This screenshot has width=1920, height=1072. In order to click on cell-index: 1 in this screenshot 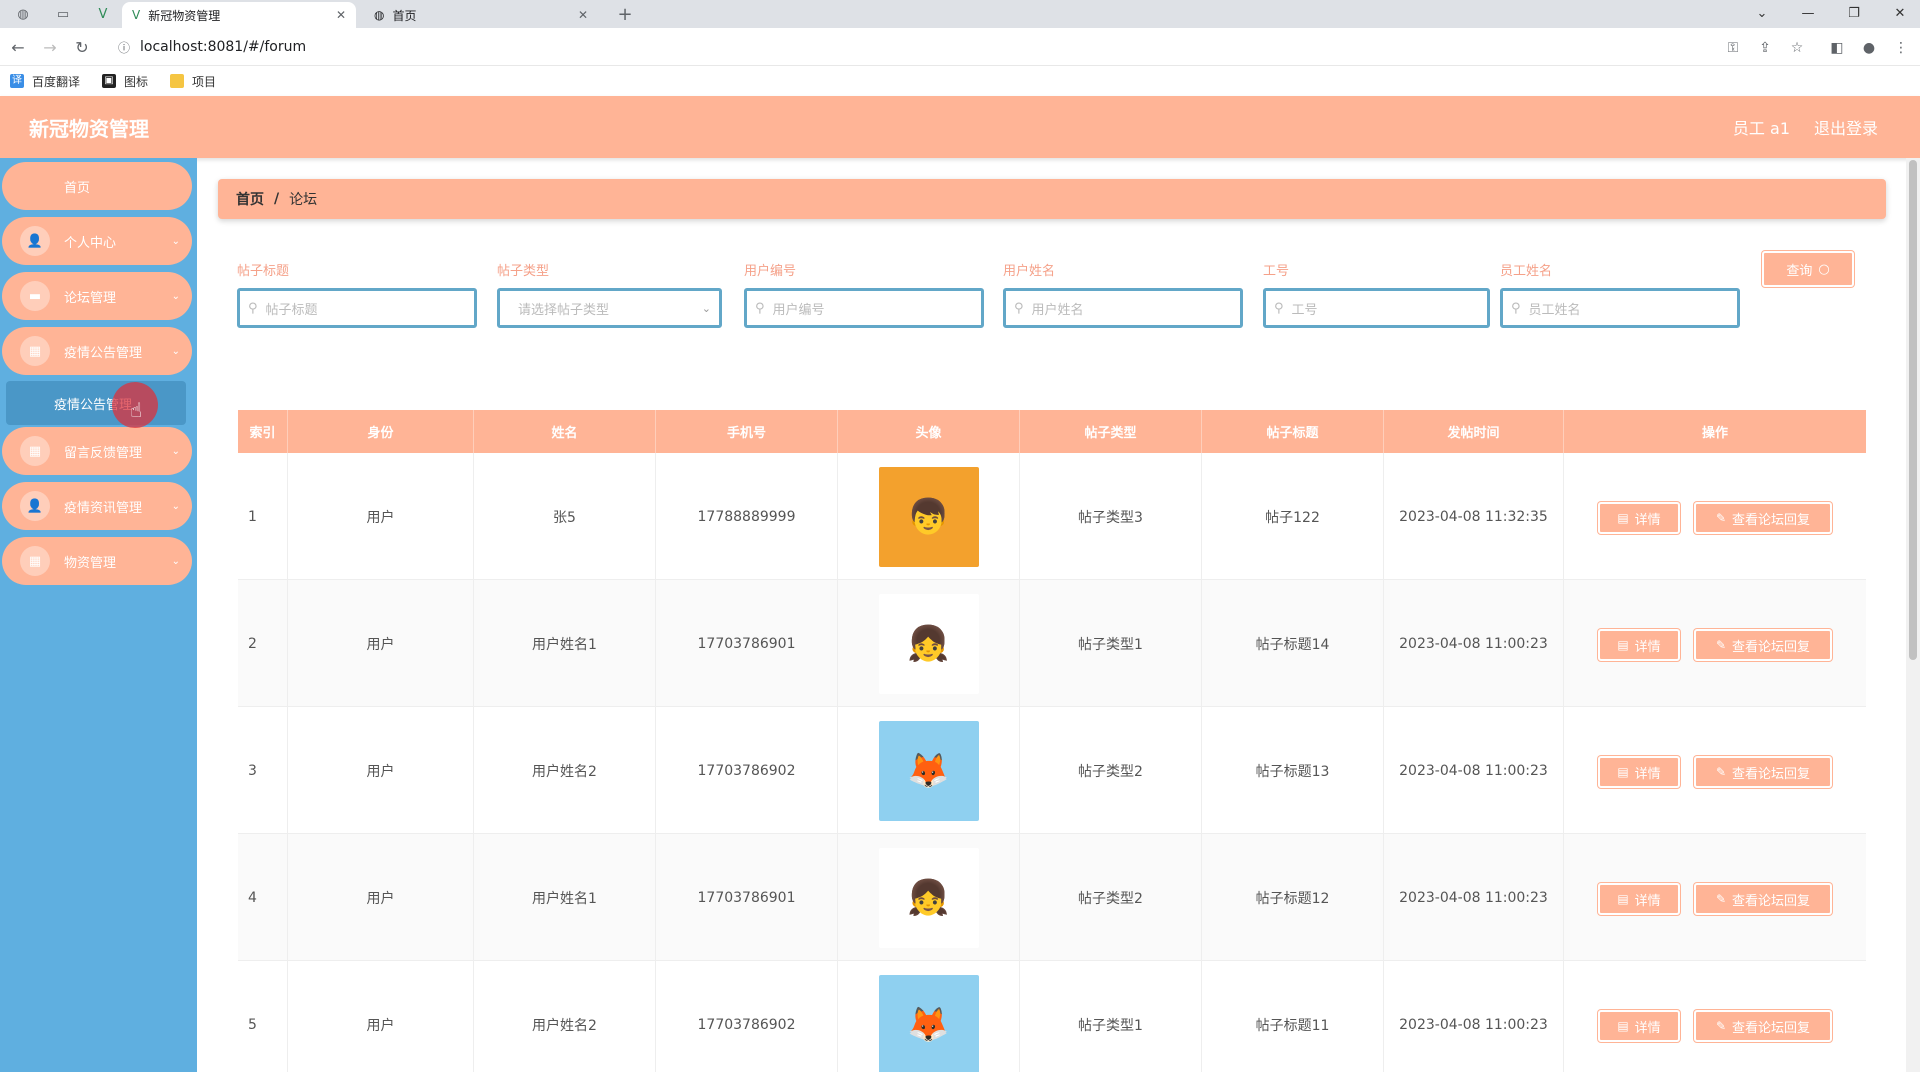, I will do `click(263, 516)`.